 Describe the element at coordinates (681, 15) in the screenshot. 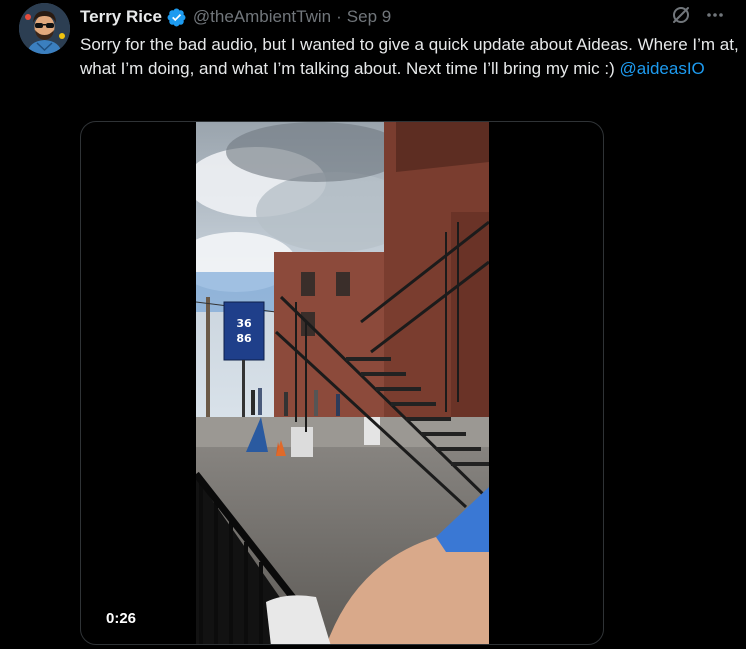

I see `grok-icon` at that location.